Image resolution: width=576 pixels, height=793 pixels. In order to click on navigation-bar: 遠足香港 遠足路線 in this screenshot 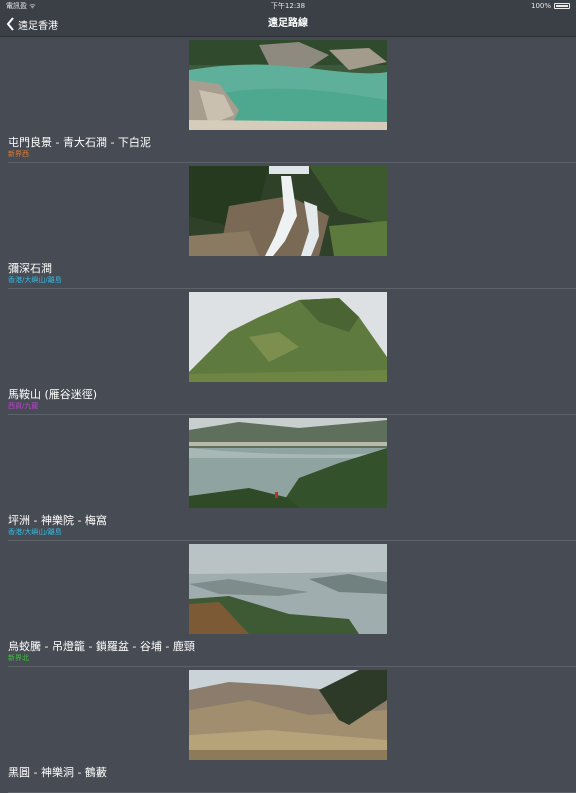, I will do `click(288, 24)`.